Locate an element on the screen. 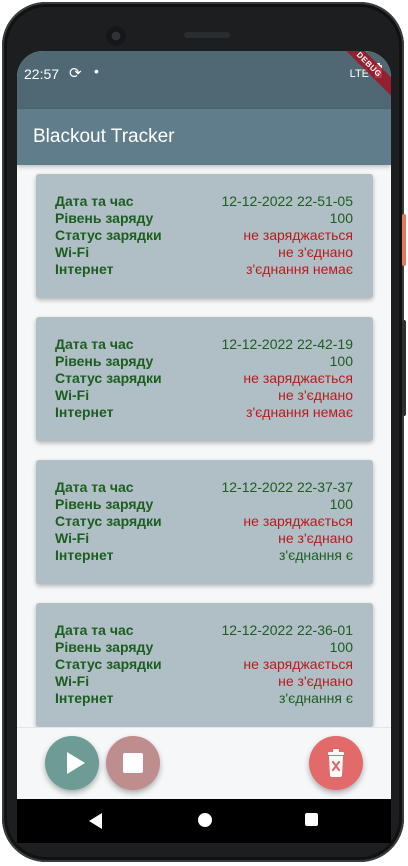 Image resolution: width=408 pixels, height=866 pixels. stop-icon is located at coordinates (133, 763).